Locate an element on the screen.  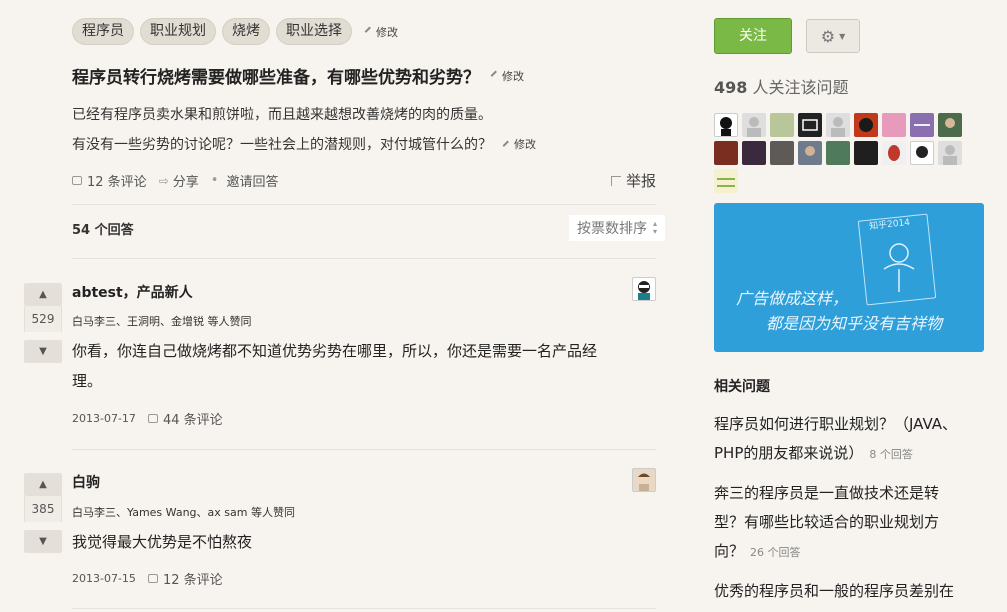
related-line: PHP的朋友都来说说） is located at coordinates (789, 453).